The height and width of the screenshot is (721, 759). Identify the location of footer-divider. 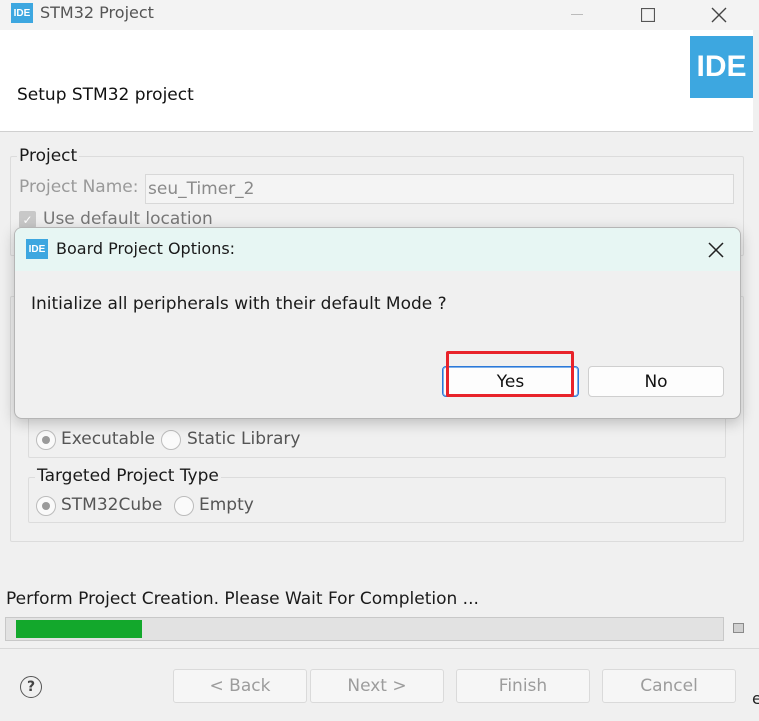
(379, 648).